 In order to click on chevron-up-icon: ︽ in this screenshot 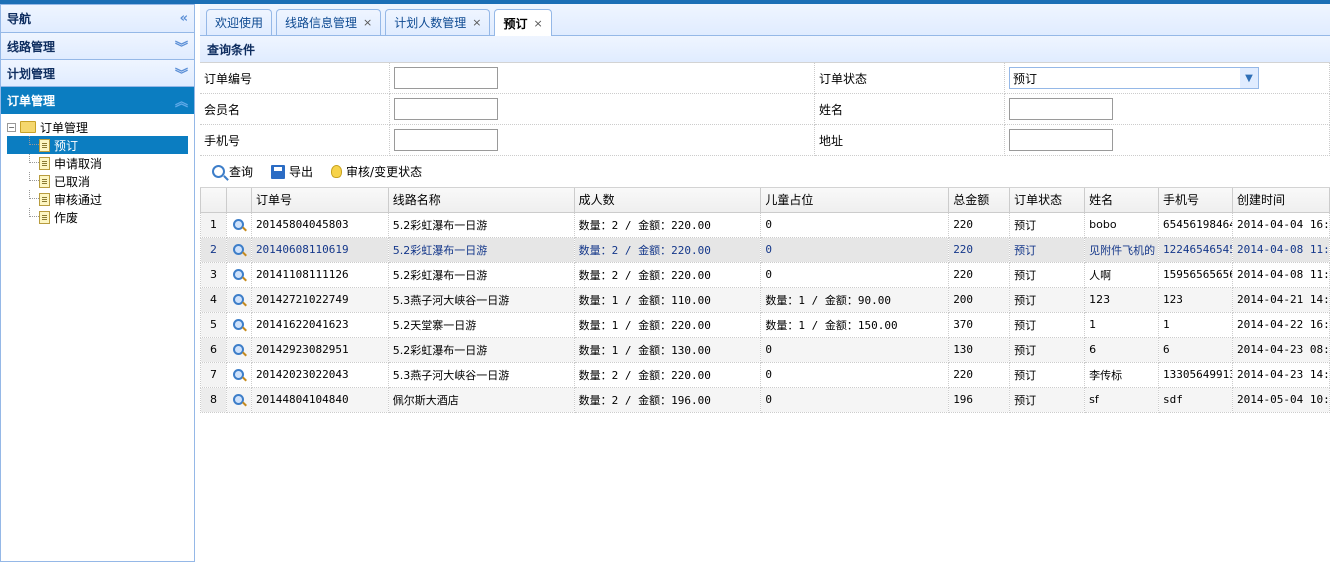, I will do `click(181, 100)`.